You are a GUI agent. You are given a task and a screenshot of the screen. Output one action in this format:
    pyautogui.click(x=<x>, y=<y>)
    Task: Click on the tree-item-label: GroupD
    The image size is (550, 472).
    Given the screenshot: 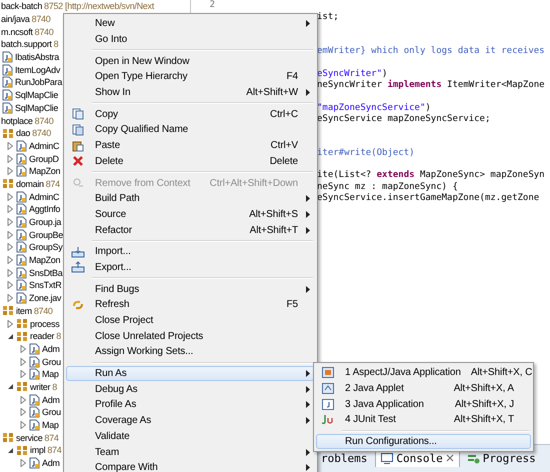 What is the action you would take?
    pyautogui.click(x=44, y=159)
    